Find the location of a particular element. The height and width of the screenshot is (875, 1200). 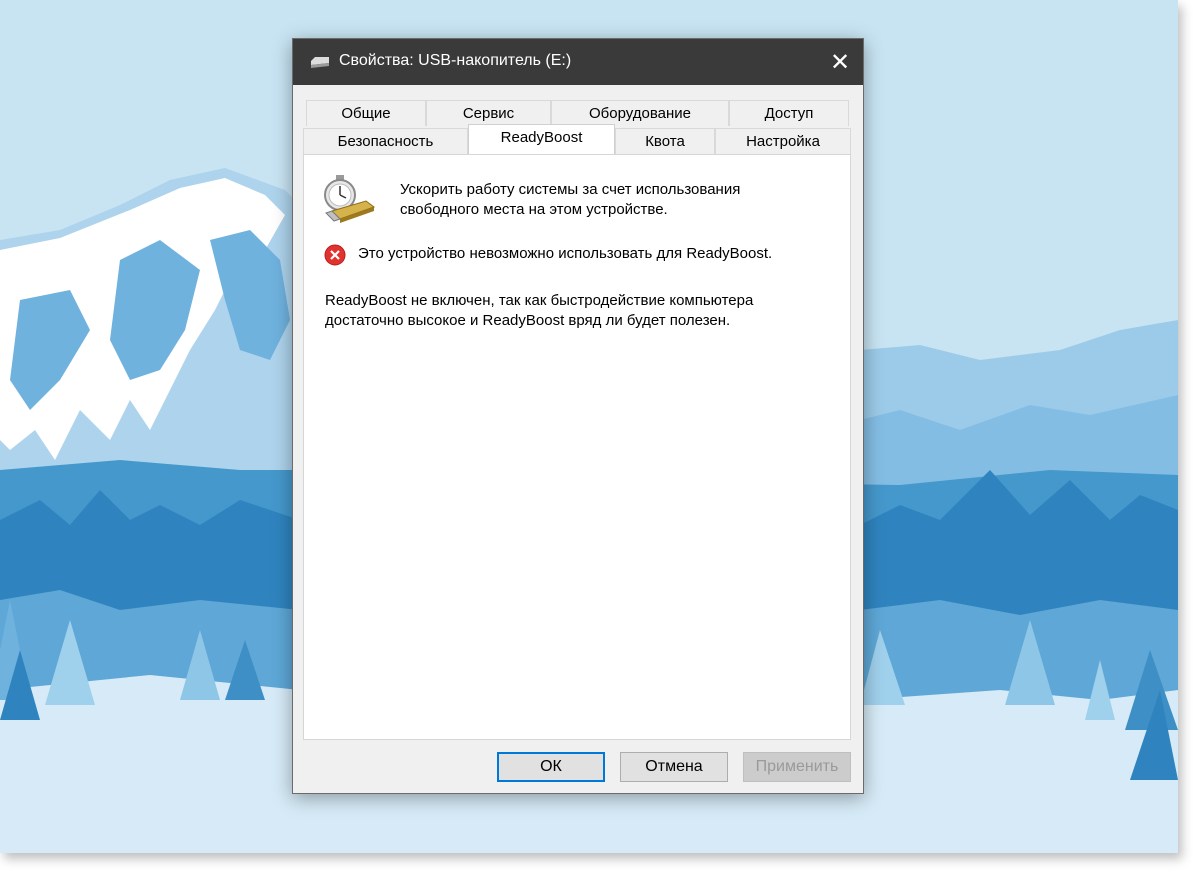

error-icon is located at coordinates (335, 255).